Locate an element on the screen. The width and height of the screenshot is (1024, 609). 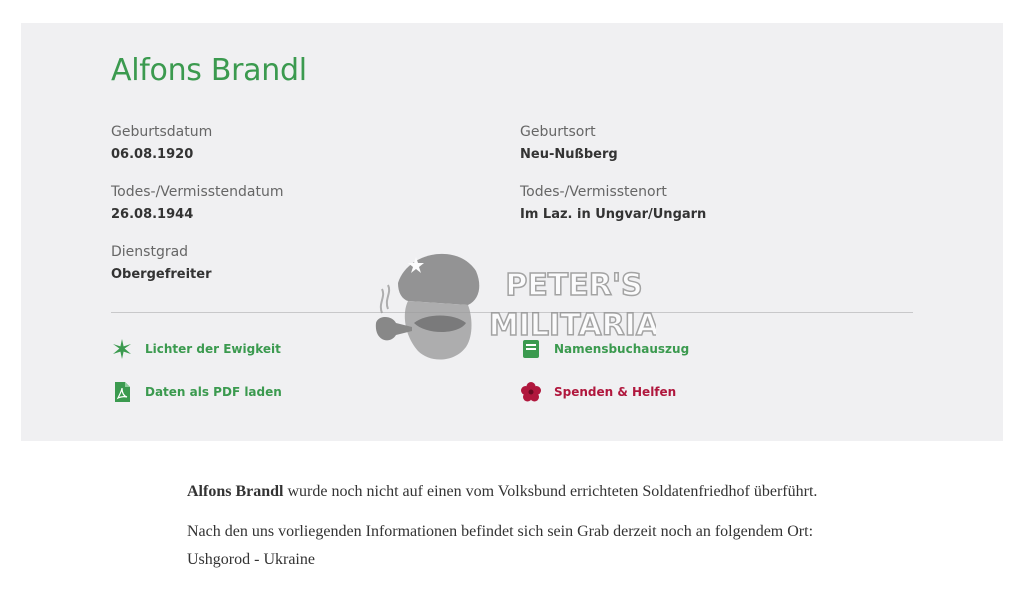
rank-label: Dienstgrad is located at coordinates (150, 252).